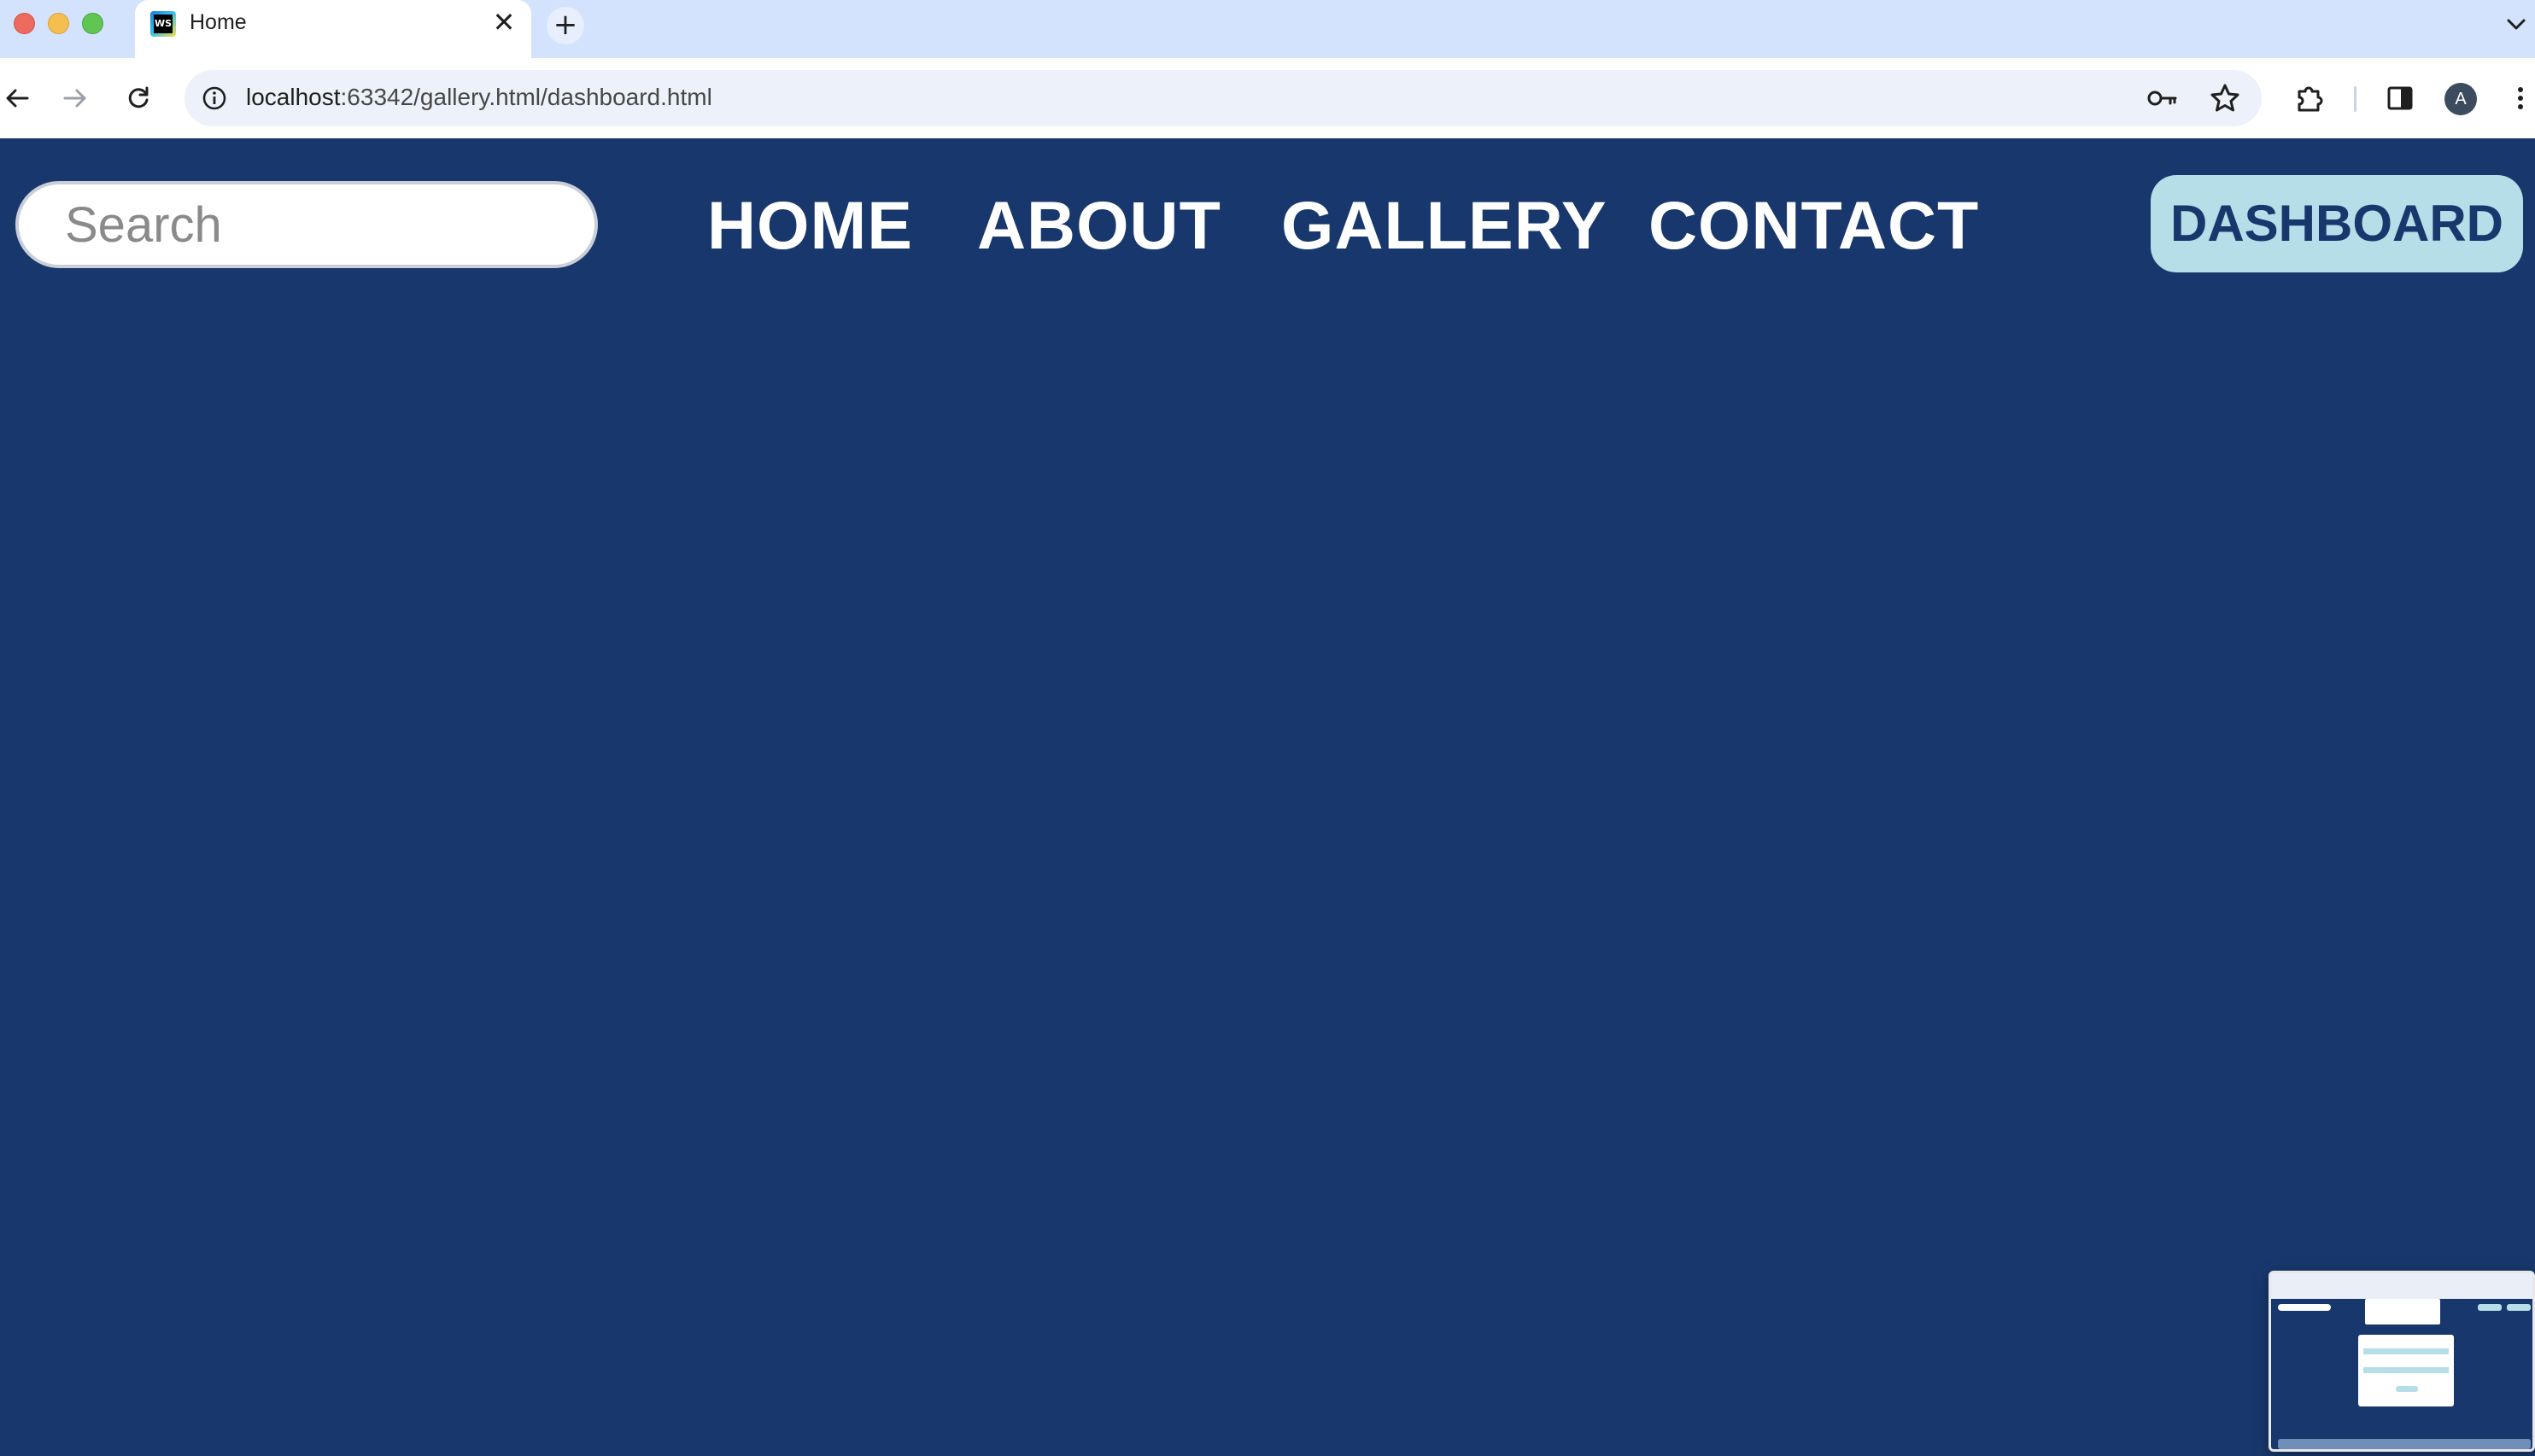 Image resolution: width=2535 pixels, height=1456 pixels. Describe the element at coordinates (2407, 1389) in the screenshot. I see `thumbnail-button` at that location.